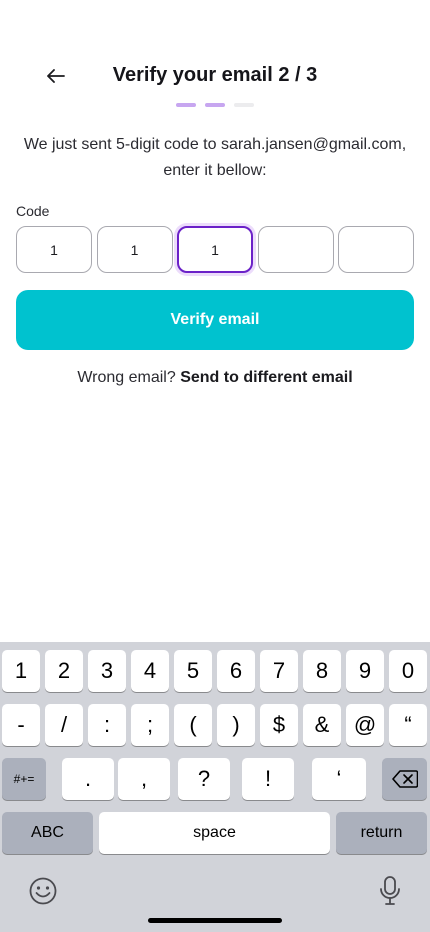 Image resolution: width=430 pixels, height=932 pixels. I want to click on key-6: 6, so click(236, 671).